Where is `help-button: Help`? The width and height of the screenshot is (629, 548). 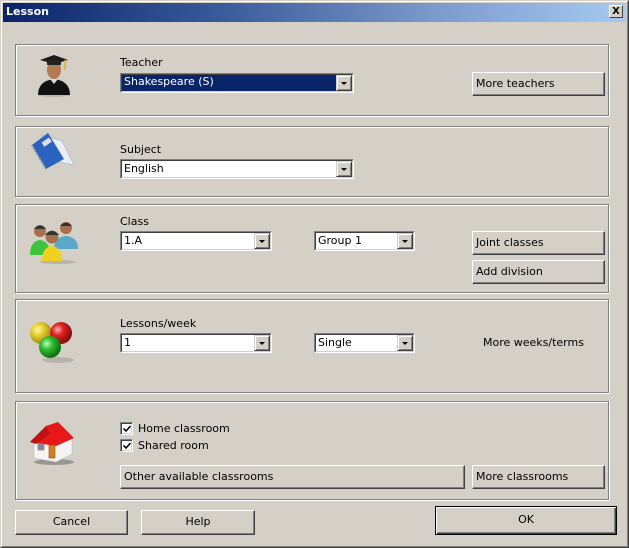 help-button: Help is located at coordinates (198, 522).